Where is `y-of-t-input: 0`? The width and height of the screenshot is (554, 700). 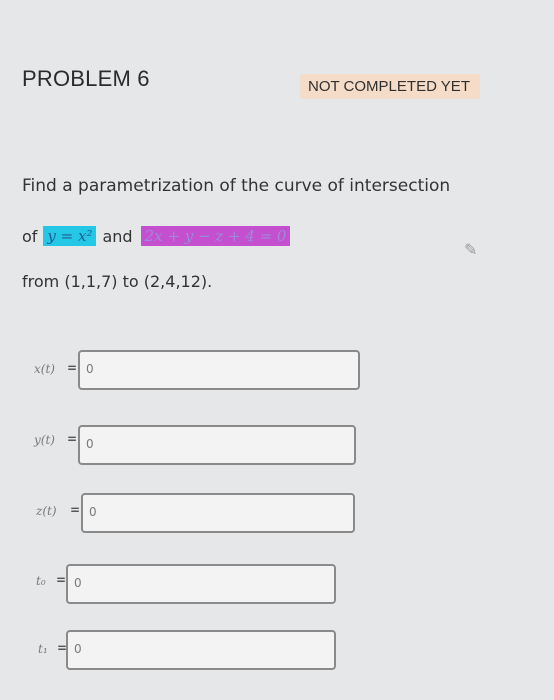 y-of-t-input: 0 is located at coordinates (217, 445).